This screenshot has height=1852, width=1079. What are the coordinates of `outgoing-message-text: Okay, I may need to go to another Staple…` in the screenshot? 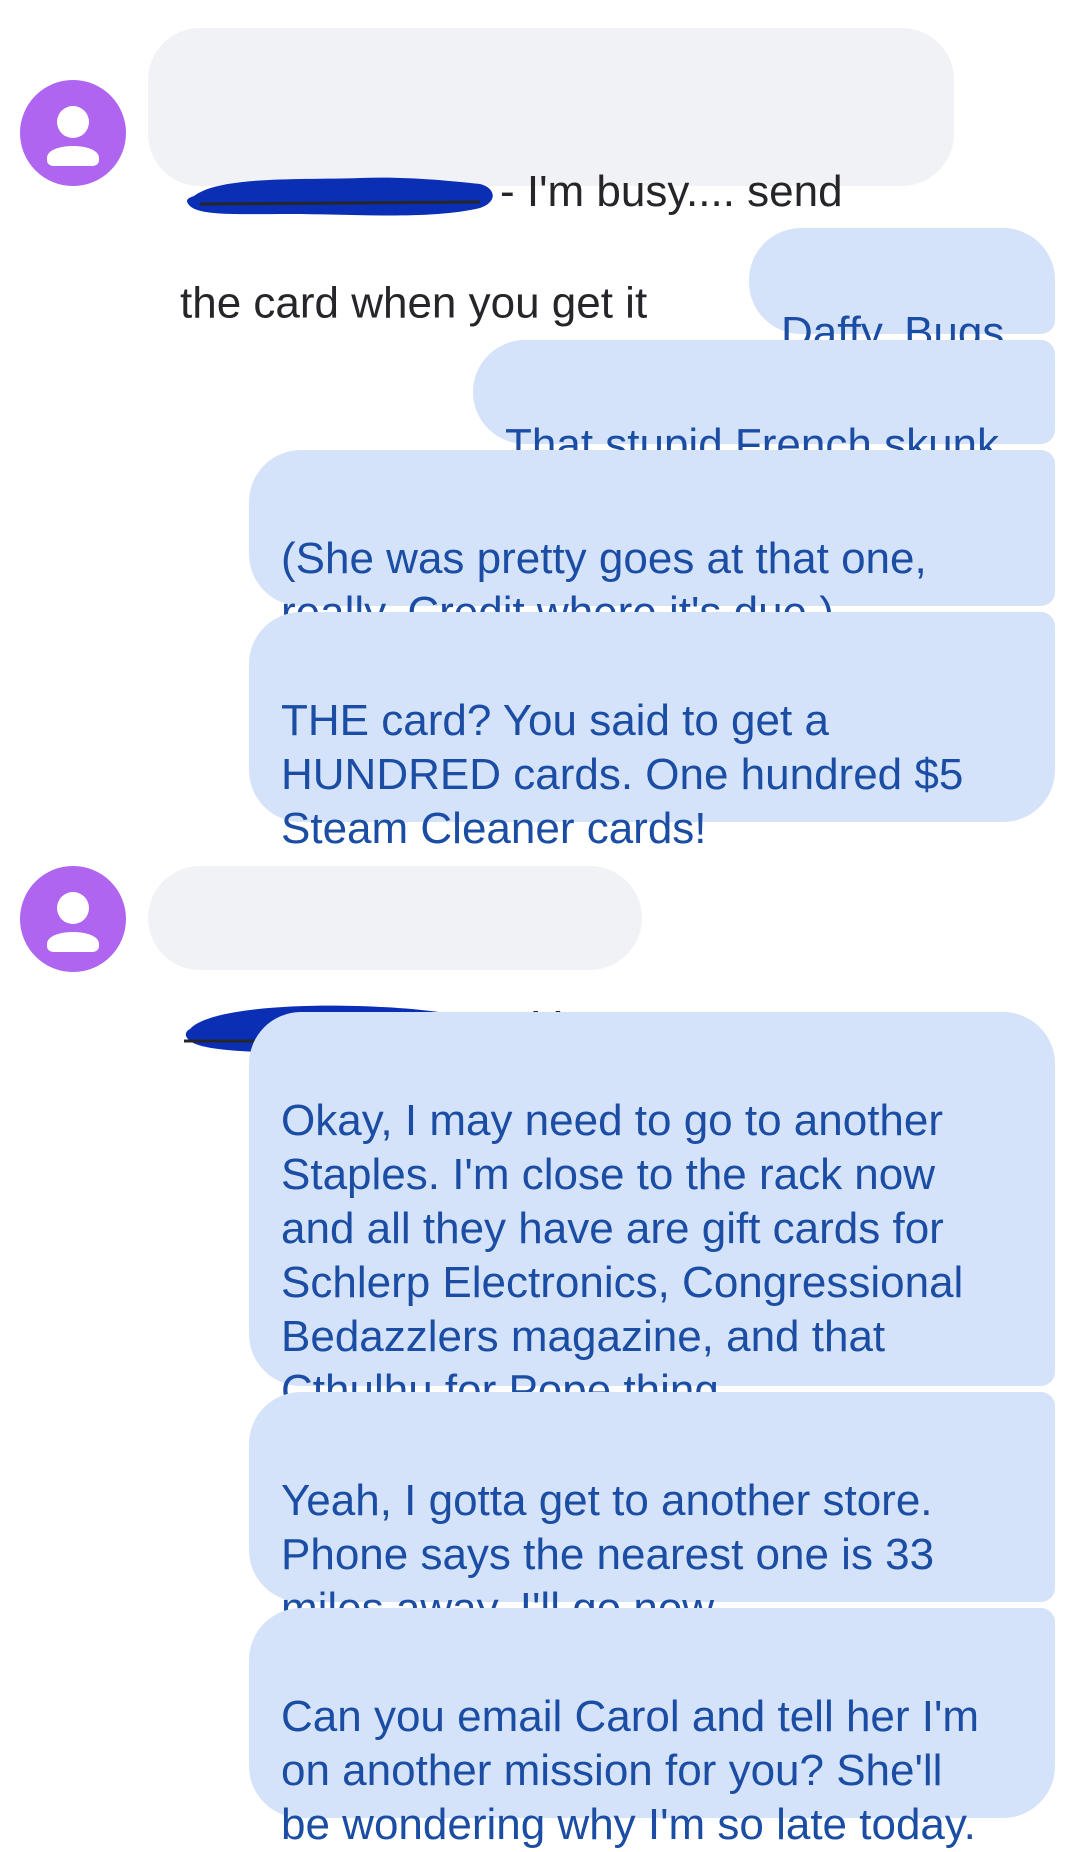 It's located at (622, 1255).